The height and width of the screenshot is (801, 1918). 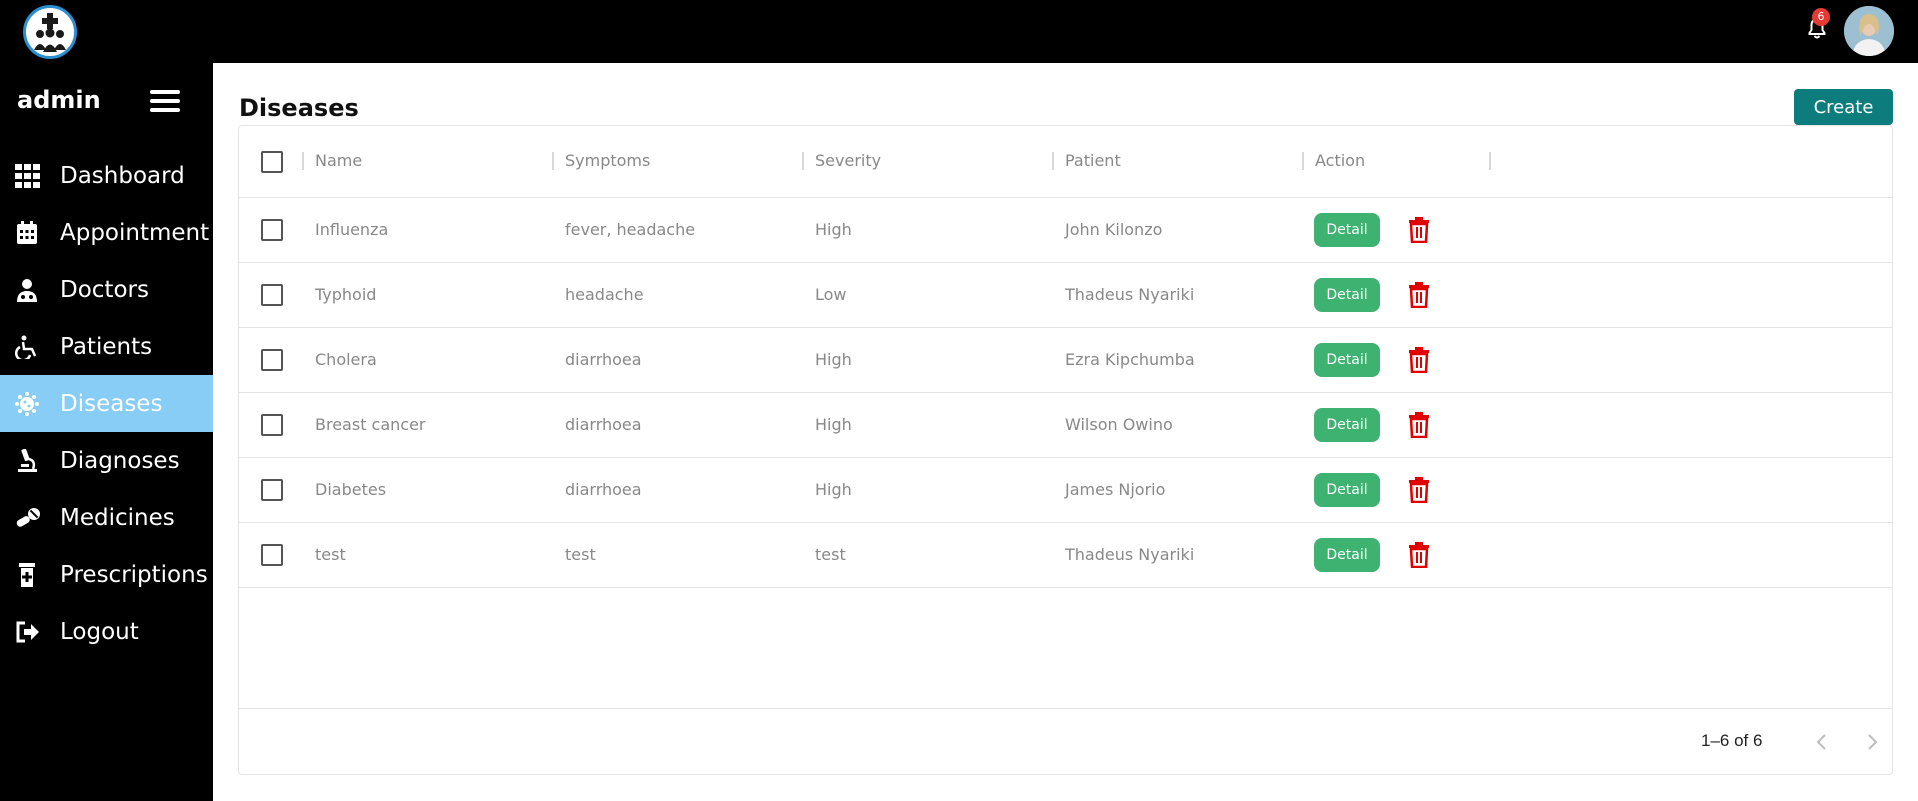 I want to click on sidebar-item-label: Doctors, so click(x=104, y=289).